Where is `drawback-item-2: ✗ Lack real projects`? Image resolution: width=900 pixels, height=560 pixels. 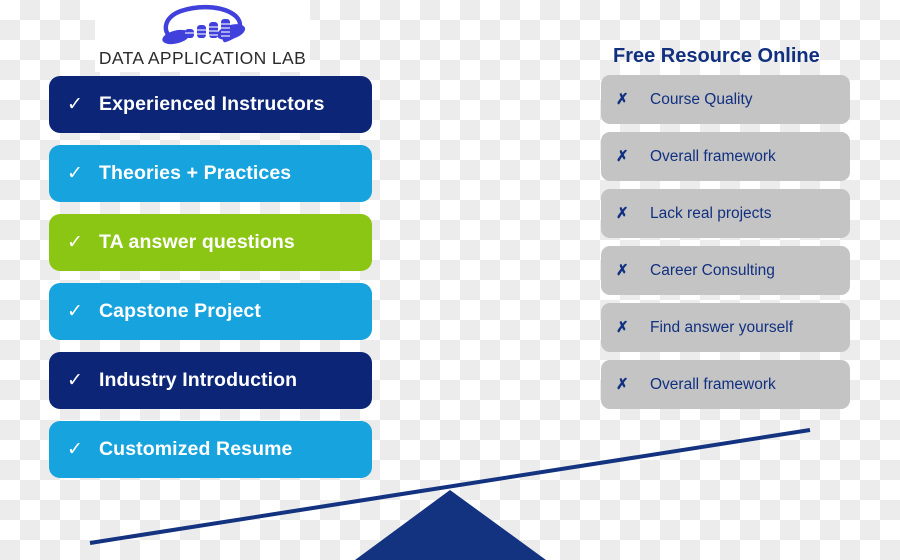 drawback-item-2: ✗ Lack real projects is located at coordinates (725, 213).